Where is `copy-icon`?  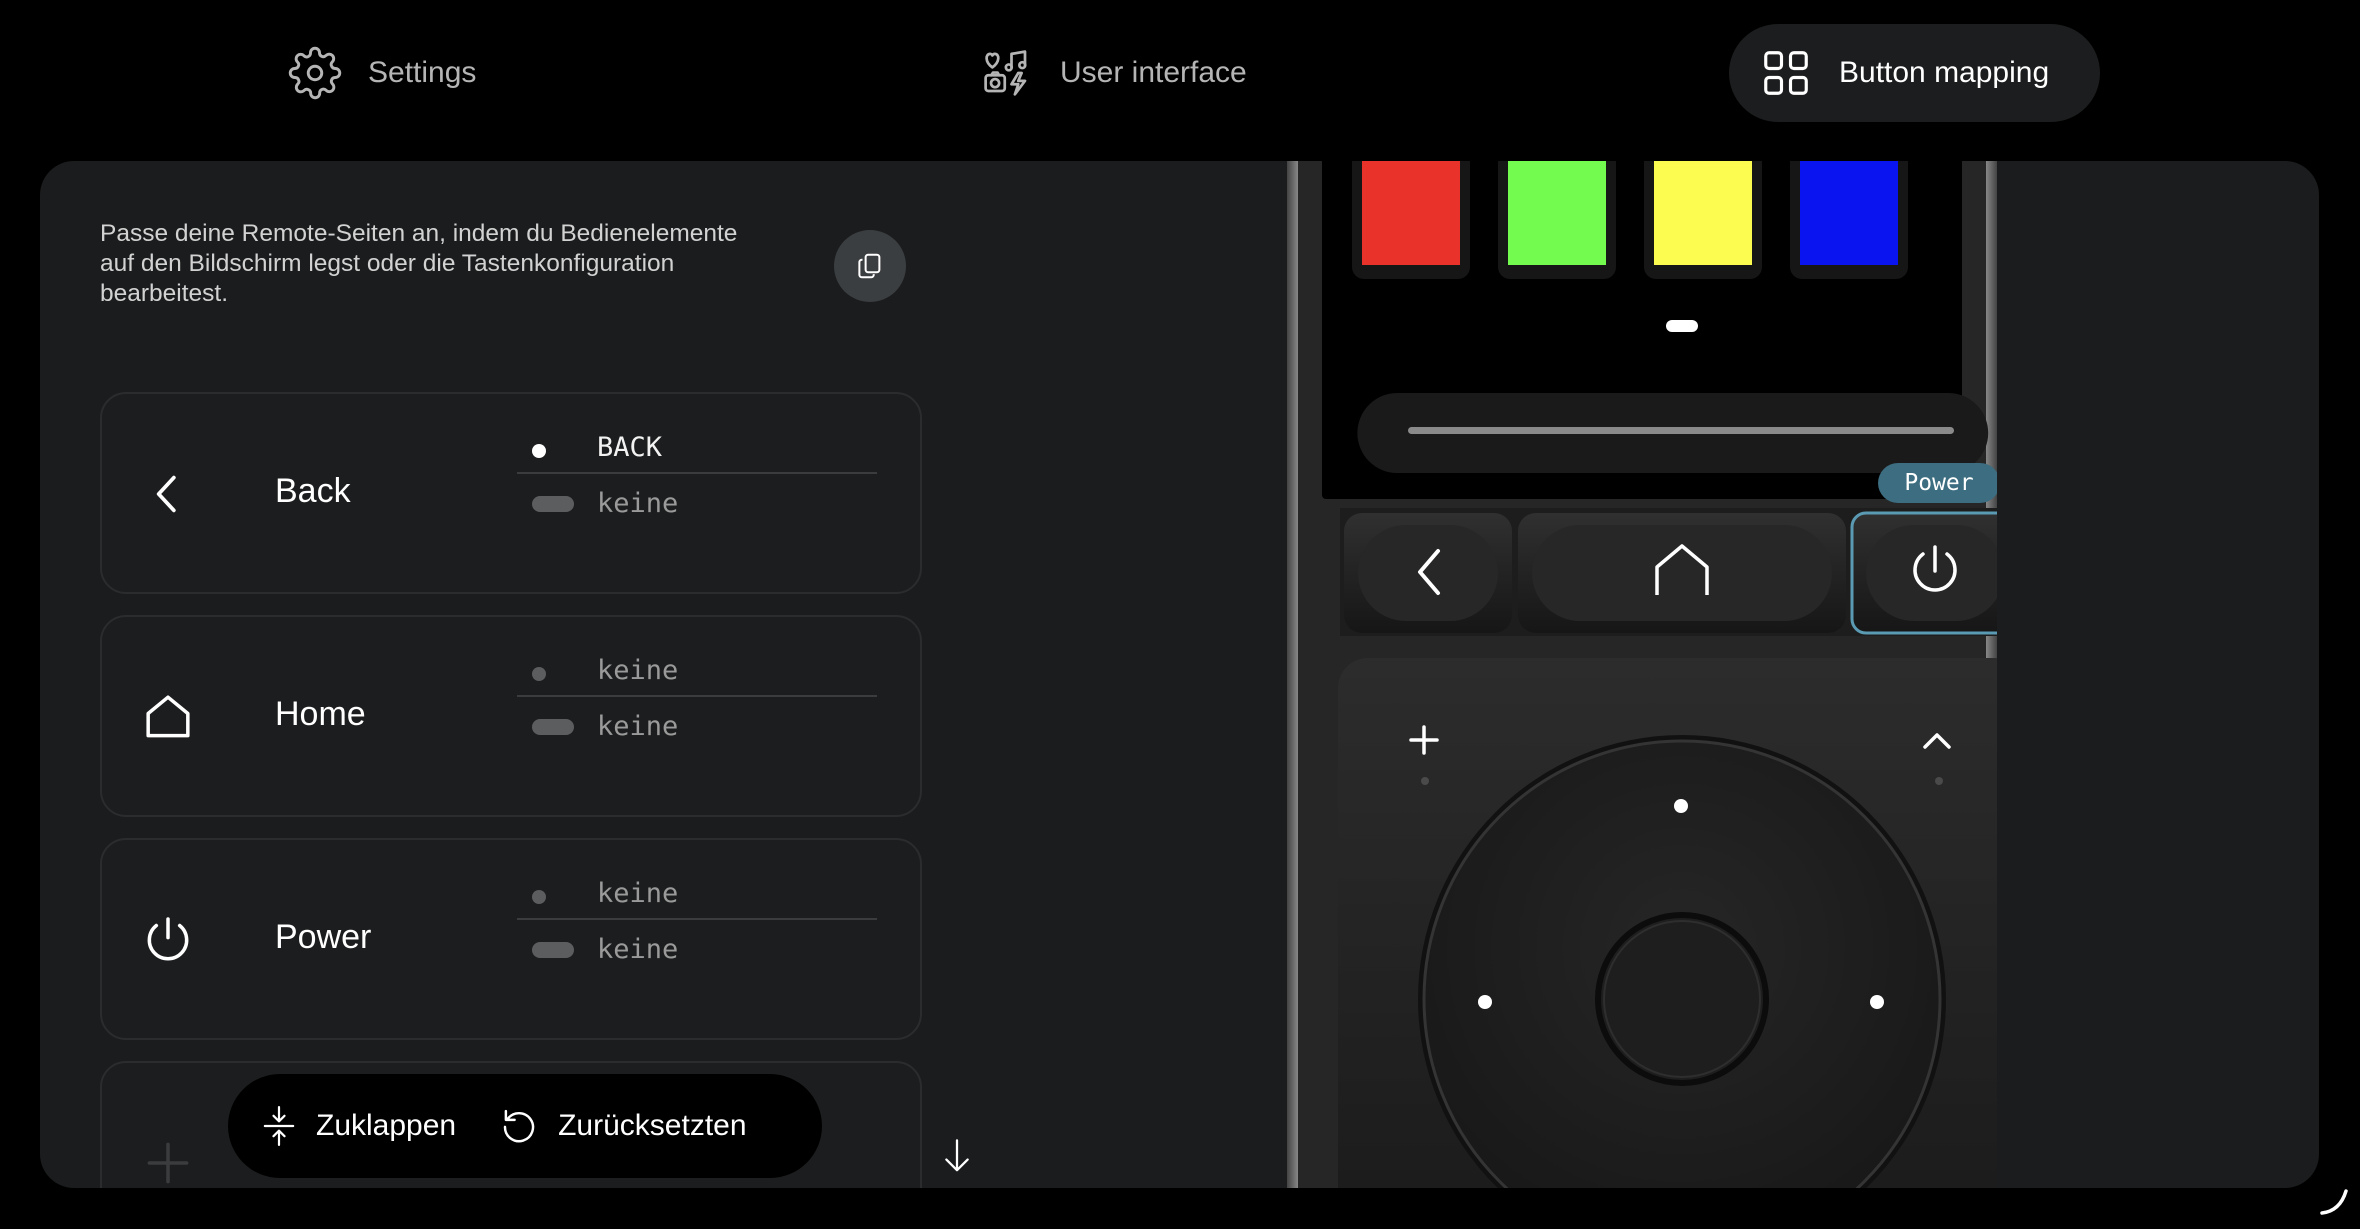
copy-icon is located at coordinates (869, 266).